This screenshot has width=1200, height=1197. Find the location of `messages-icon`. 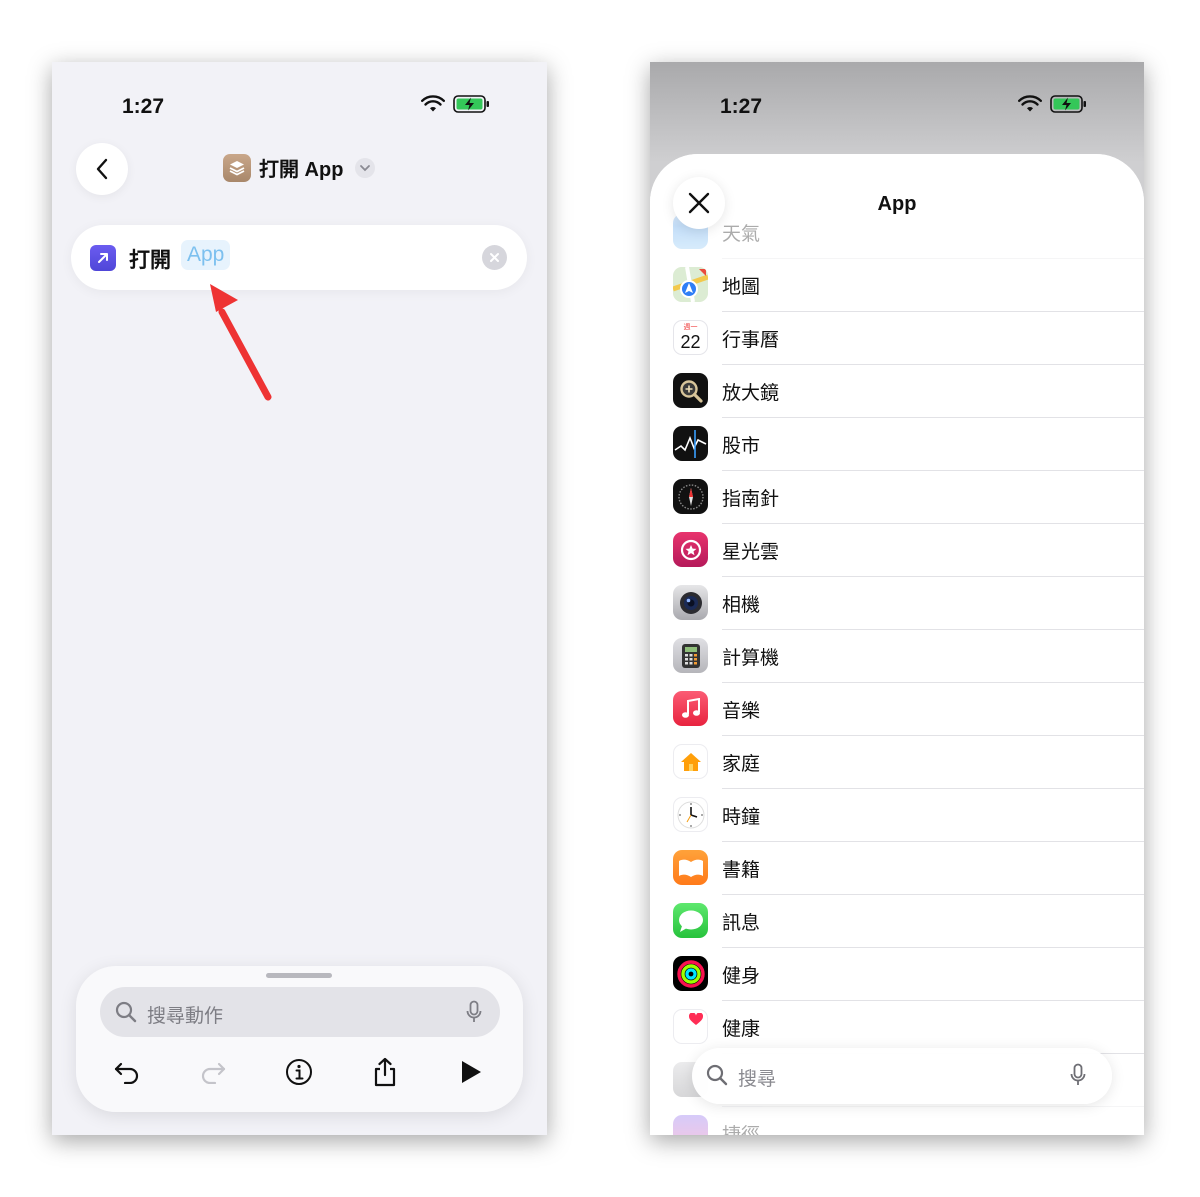

messages-icon is located at coordinates (690, 920).